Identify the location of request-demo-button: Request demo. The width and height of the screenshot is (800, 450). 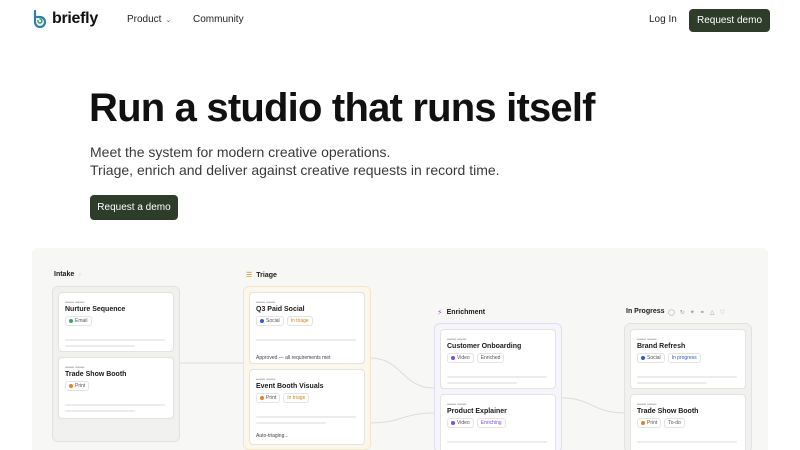
(729, 20).